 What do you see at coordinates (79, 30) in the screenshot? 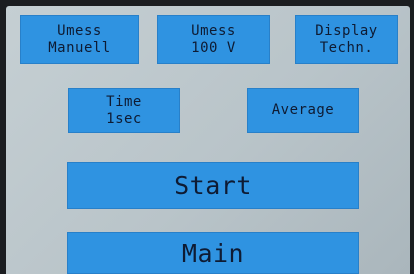
I see `umess-manuell-line1: Umess` at bounding box center [79, 30].